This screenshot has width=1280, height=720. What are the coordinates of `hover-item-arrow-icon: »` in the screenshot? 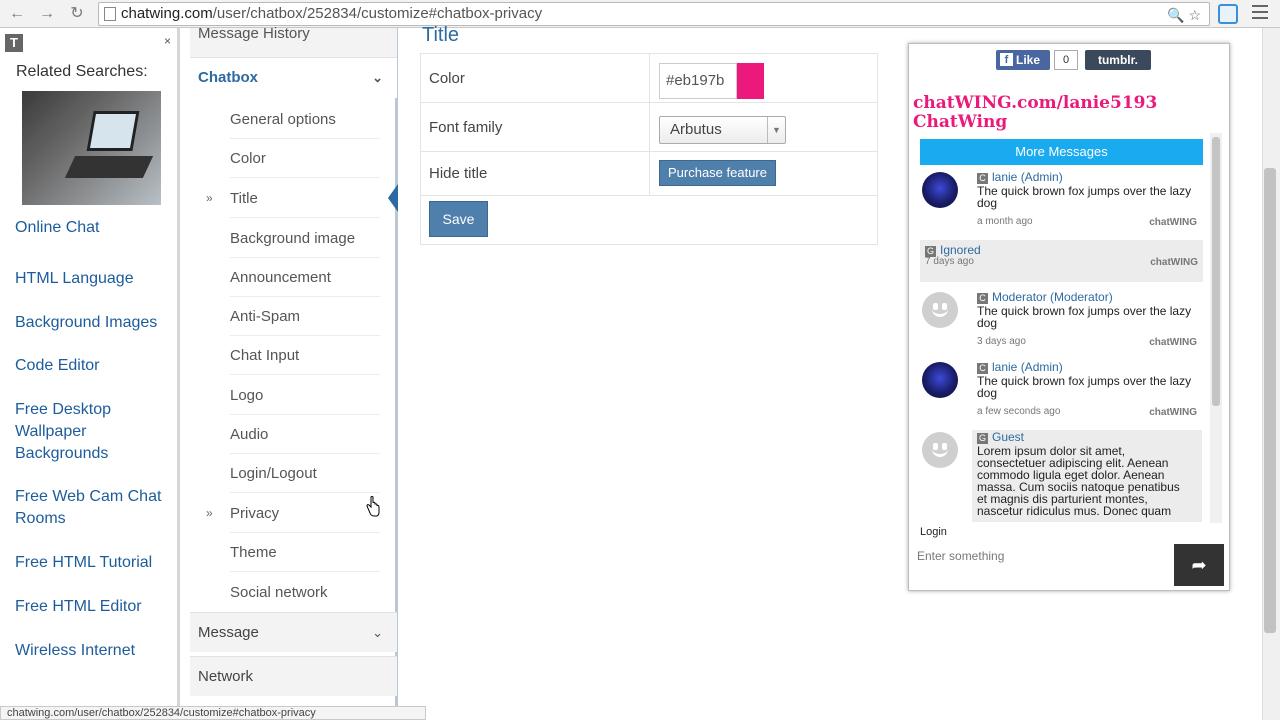 It's located at (209, 513).